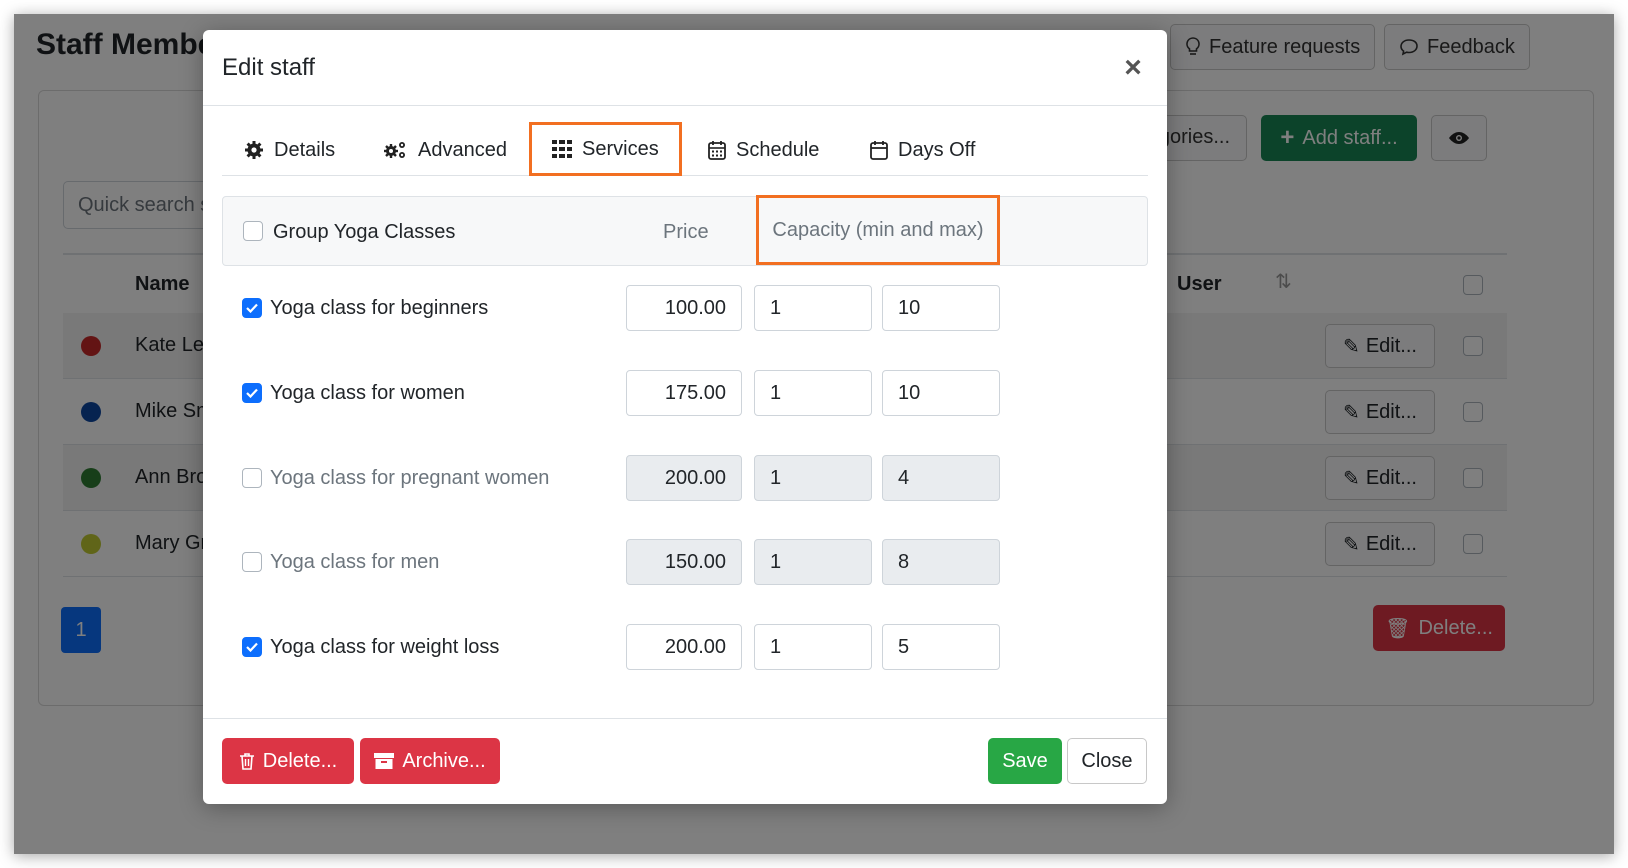  What do you see at coordinates (941, 478) in the screenshot?
I see `capacity-max-input: 4` at bounding box center [941, 478].